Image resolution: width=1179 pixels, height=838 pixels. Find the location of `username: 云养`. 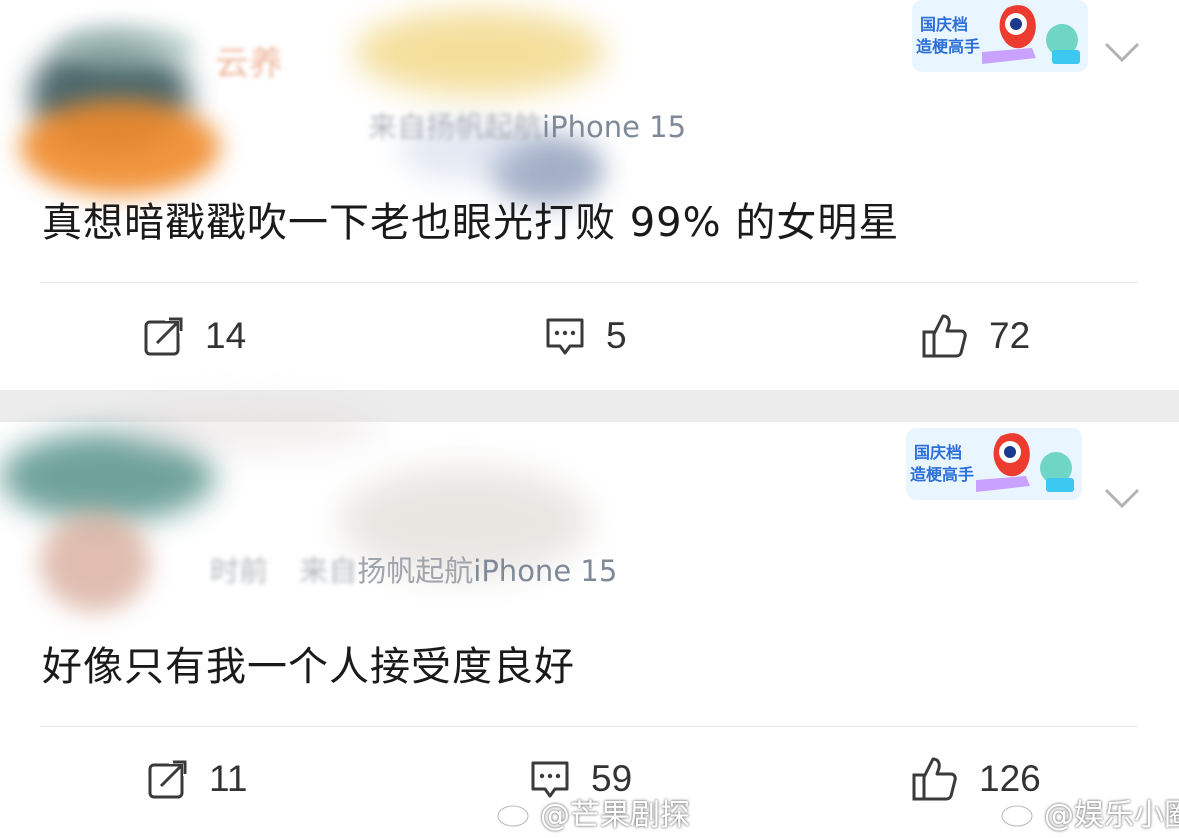

username: 云养 is located at coordinates (249, 60).